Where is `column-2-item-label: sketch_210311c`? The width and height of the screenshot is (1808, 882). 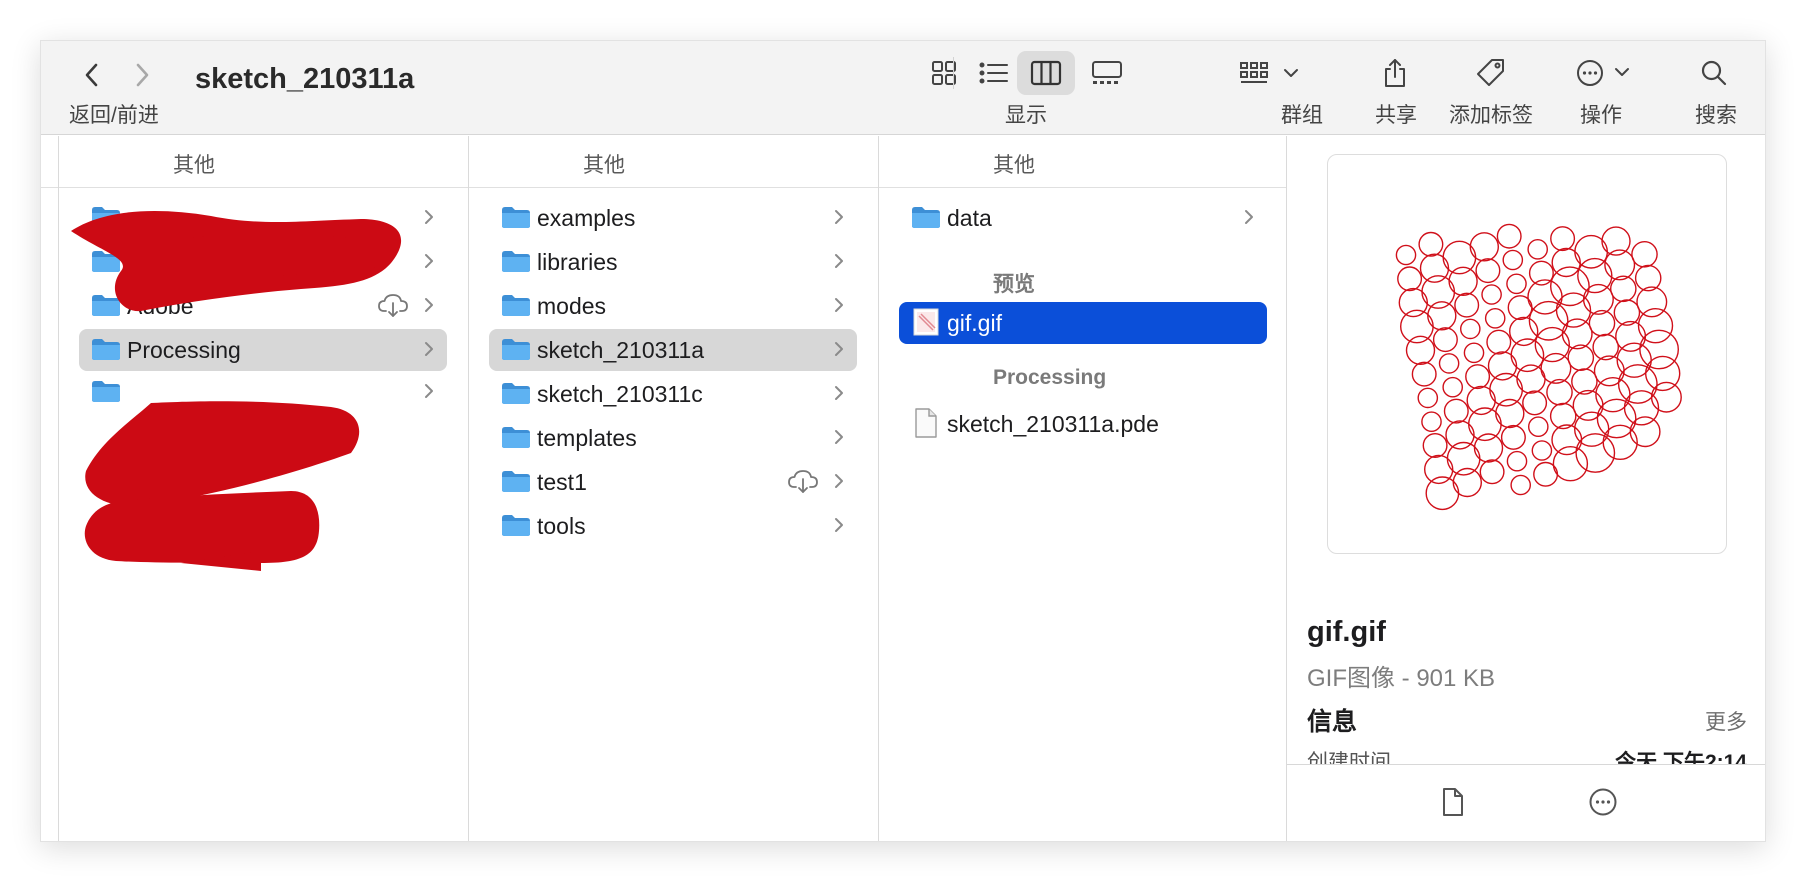
column-2-item-label: sketch_210311c is located at coordinates (620, 394).